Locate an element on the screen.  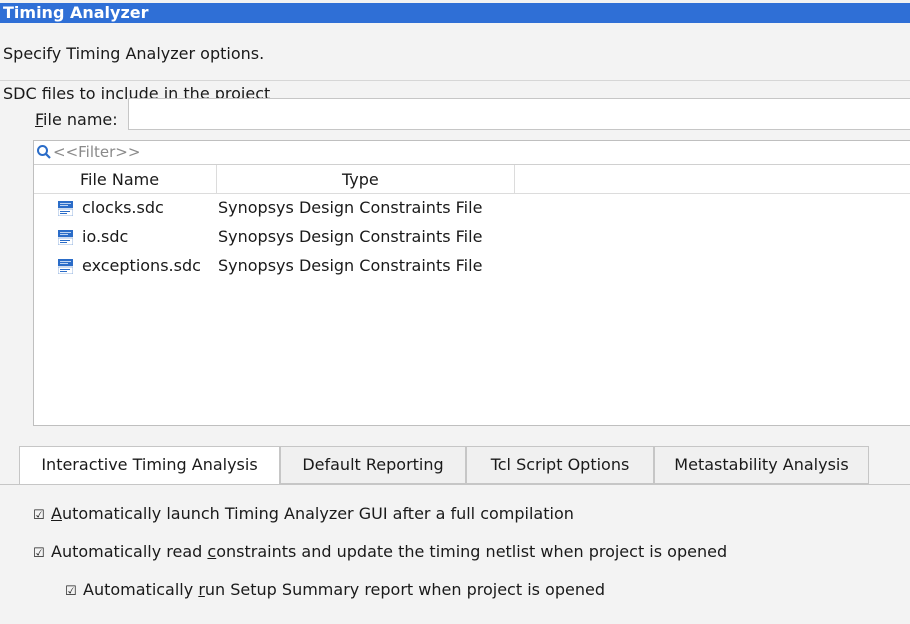
option-text-pre: Automatically is located at coordinates (141, 589).